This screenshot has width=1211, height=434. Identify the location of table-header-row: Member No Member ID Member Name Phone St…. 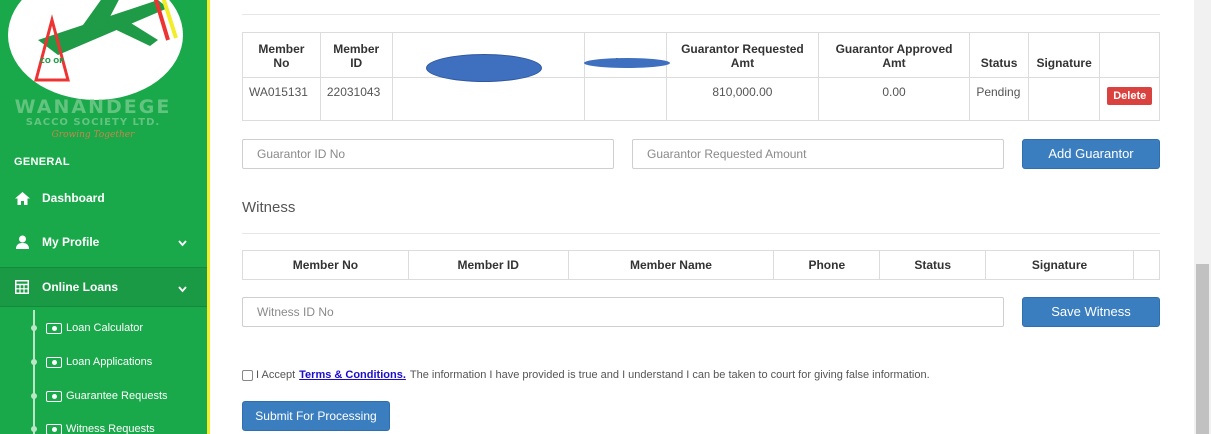
(701, 265).